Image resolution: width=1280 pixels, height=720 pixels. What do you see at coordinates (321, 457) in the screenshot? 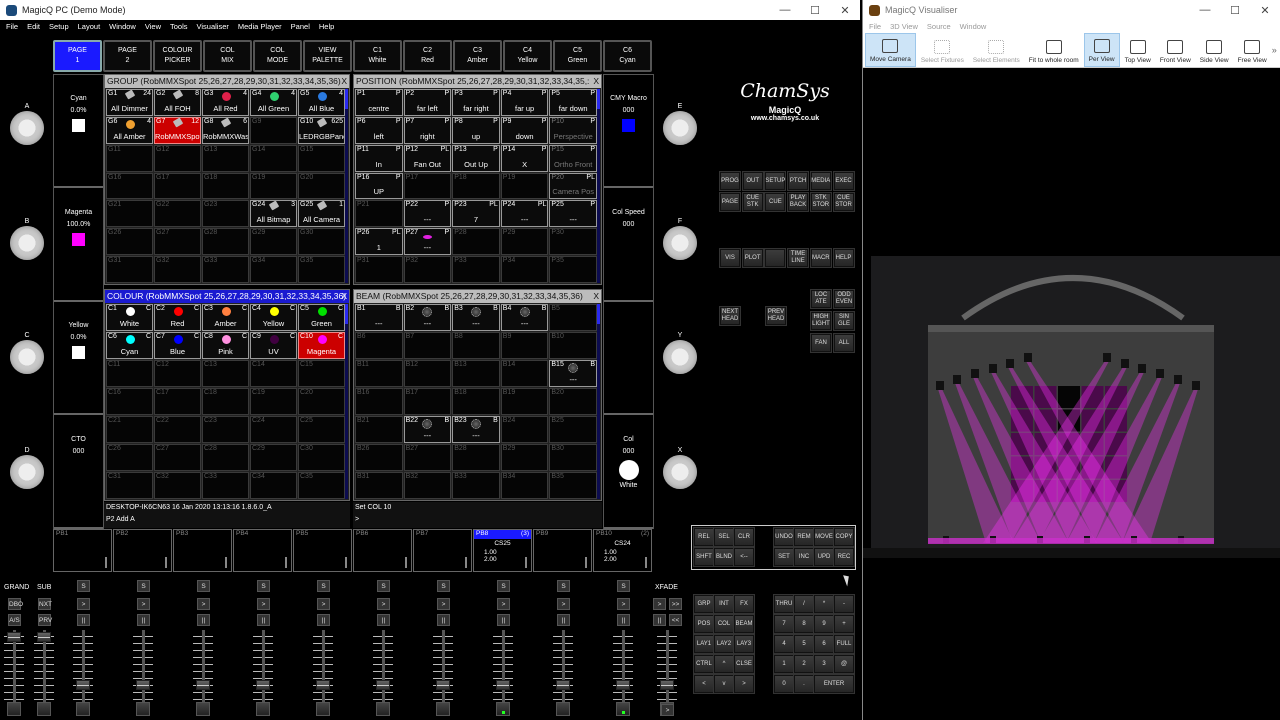
I see `colour-palette-c30: C30` at bounding box center [321, 457].